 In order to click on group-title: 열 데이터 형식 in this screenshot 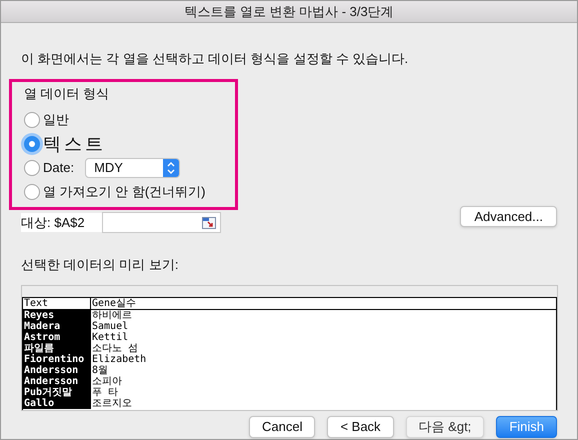, I will do `click(67, 93)`.